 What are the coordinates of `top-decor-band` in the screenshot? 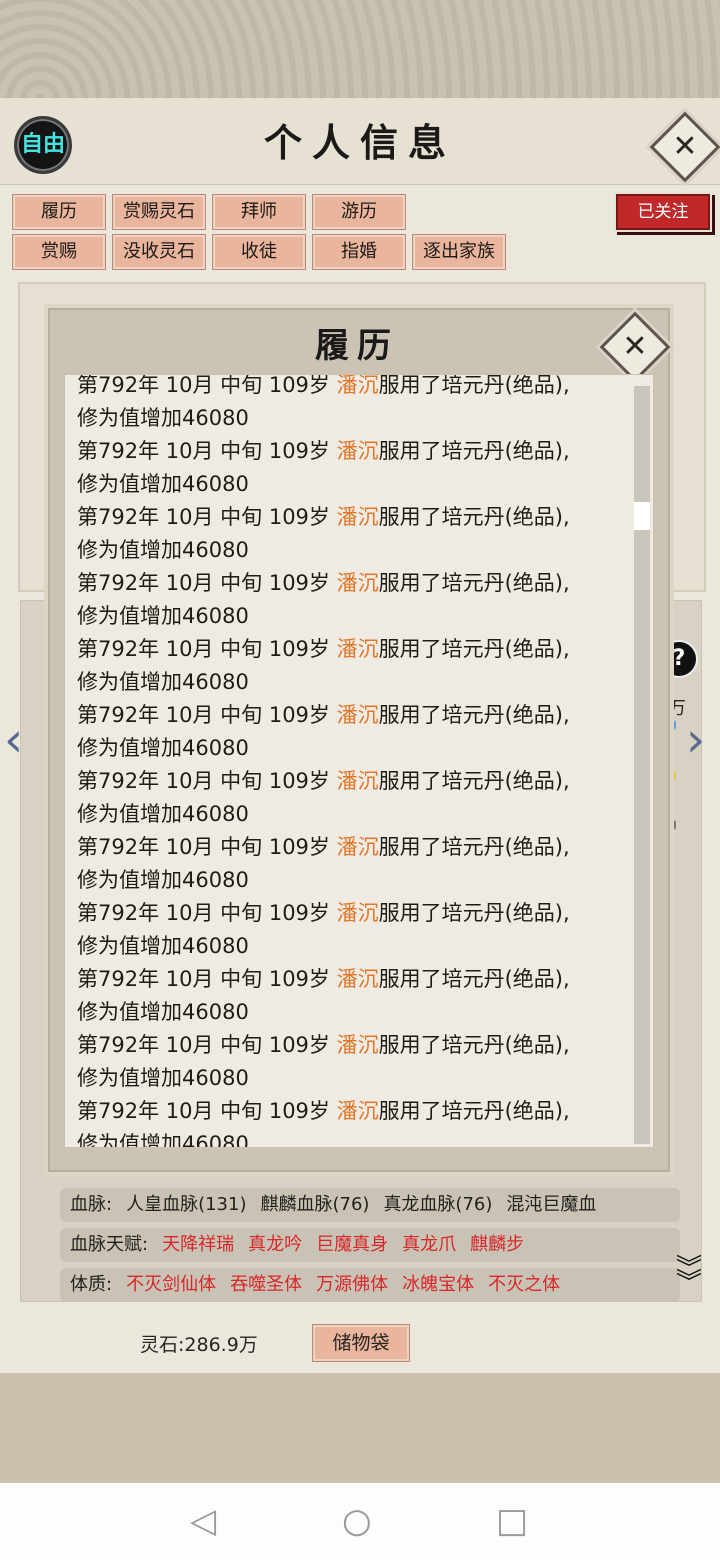 It's located at (360, 51).